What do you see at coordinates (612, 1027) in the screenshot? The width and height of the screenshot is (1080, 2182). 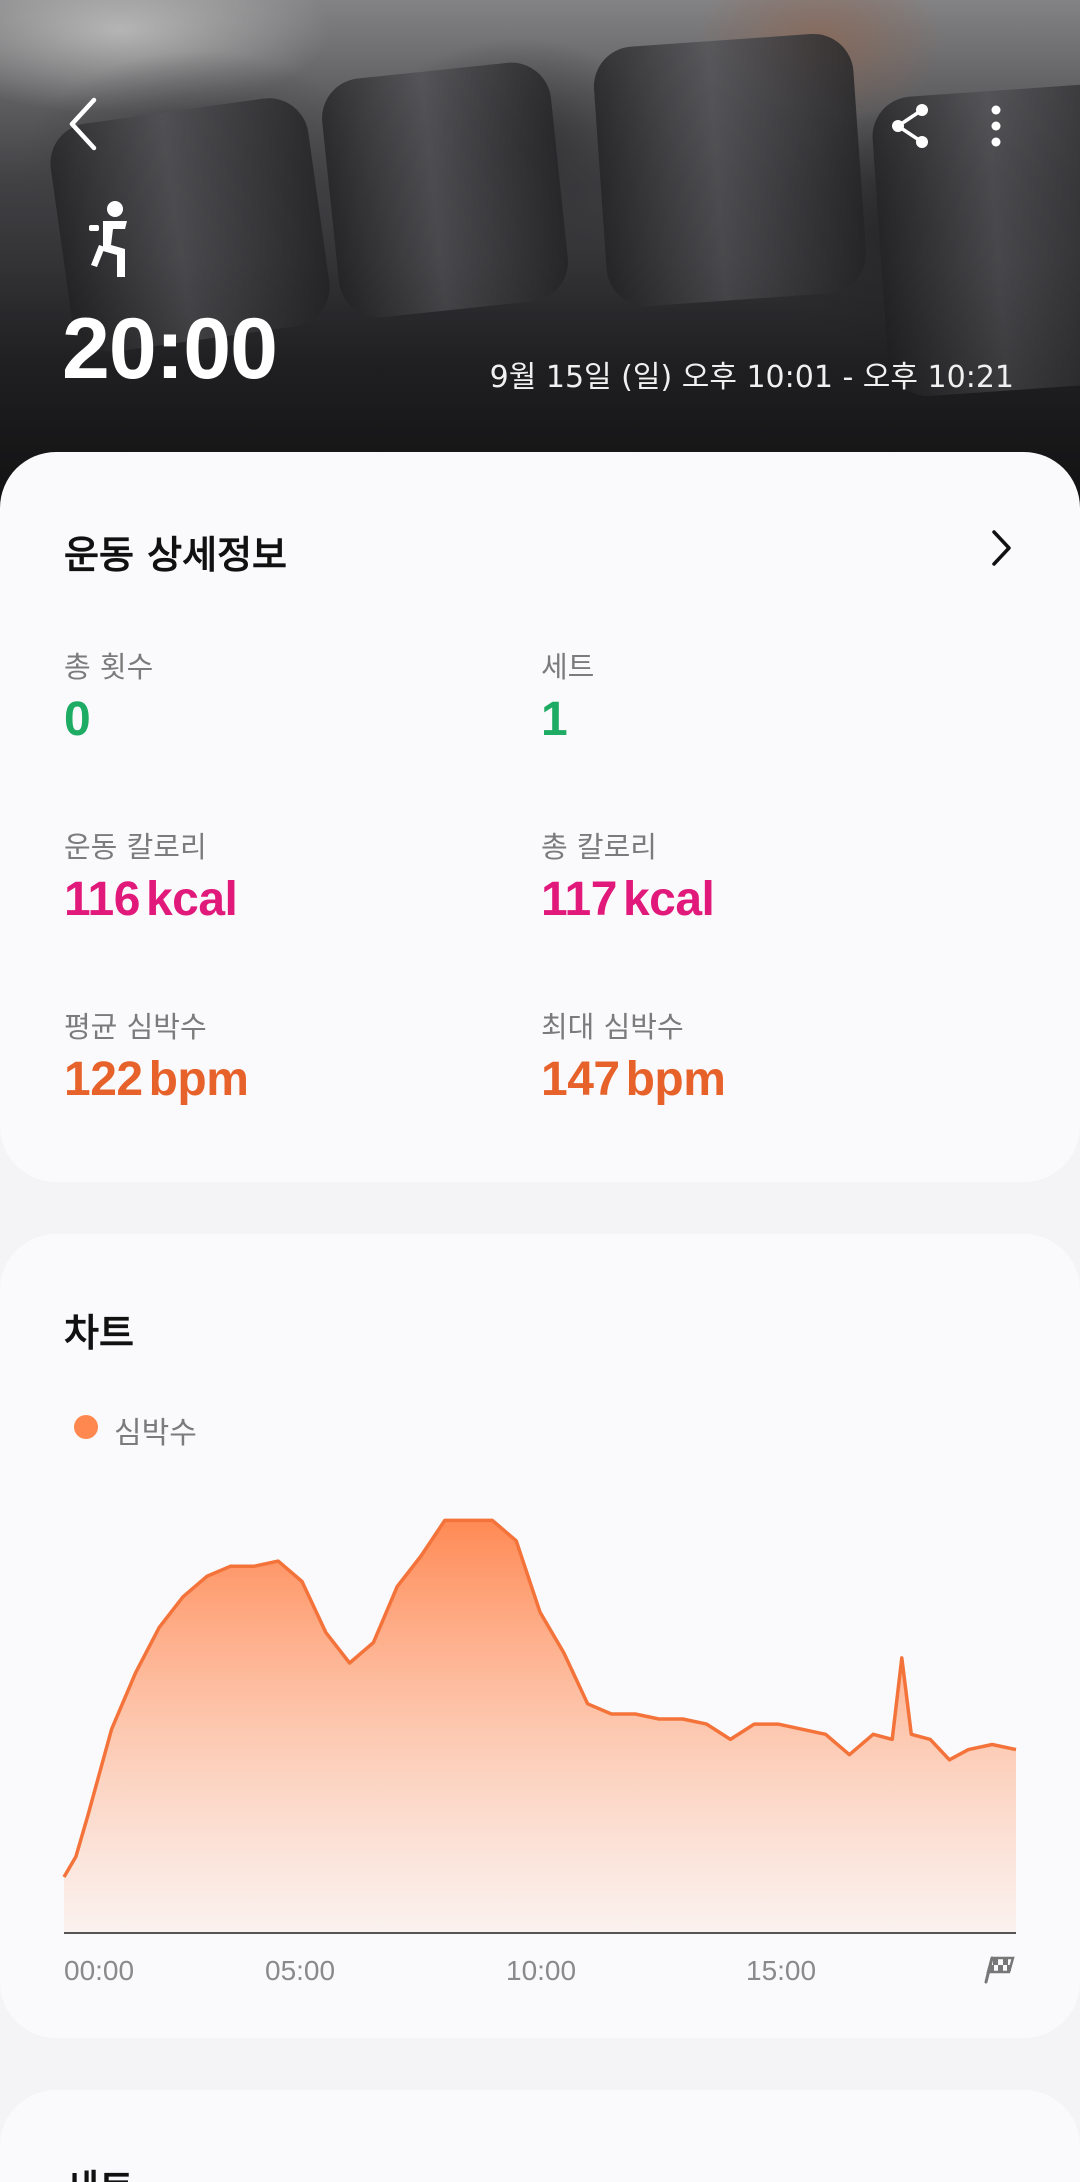 I see `stat-label-max-heart-rate: 최대 심박수` at bounding box center [612, 1027].